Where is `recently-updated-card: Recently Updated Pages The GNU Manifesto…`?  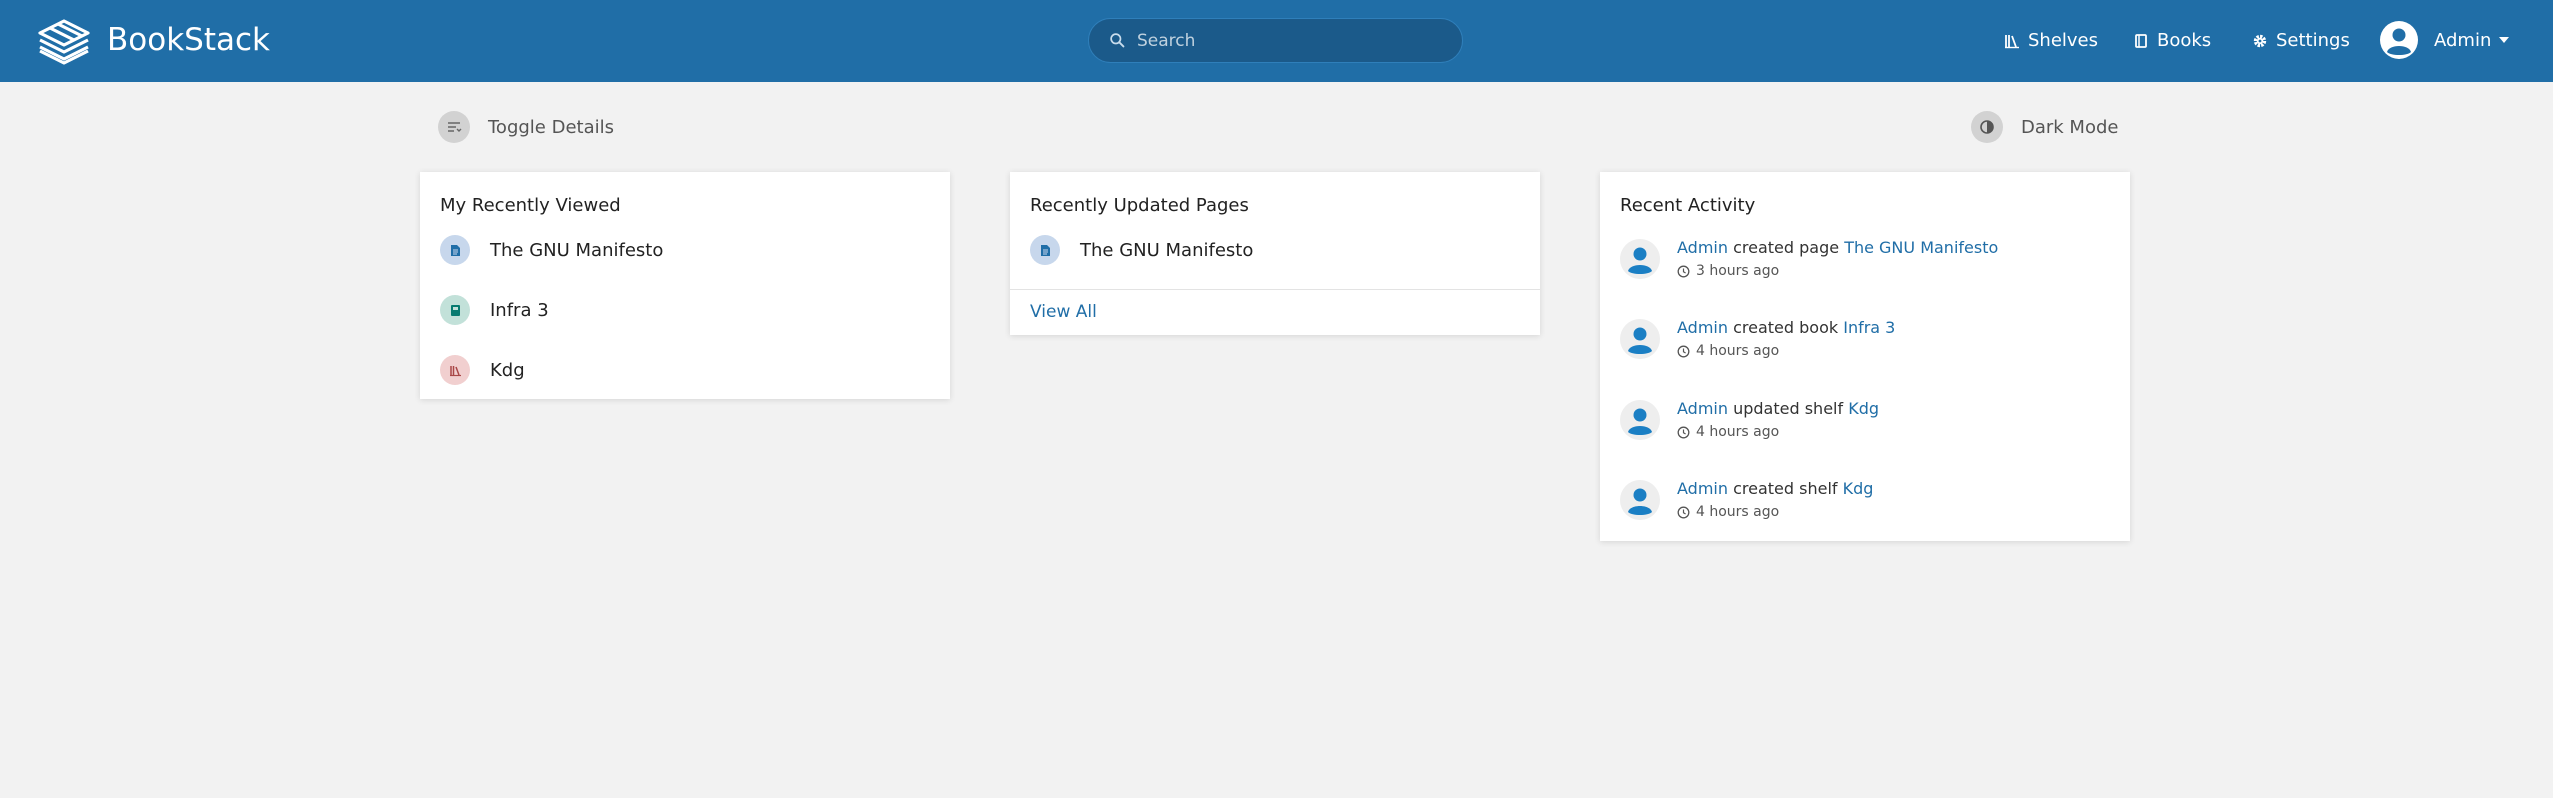
recently-updated-card: Recently Updated Pages The GNU Manifesto… is located at coordinates (1275, 253).